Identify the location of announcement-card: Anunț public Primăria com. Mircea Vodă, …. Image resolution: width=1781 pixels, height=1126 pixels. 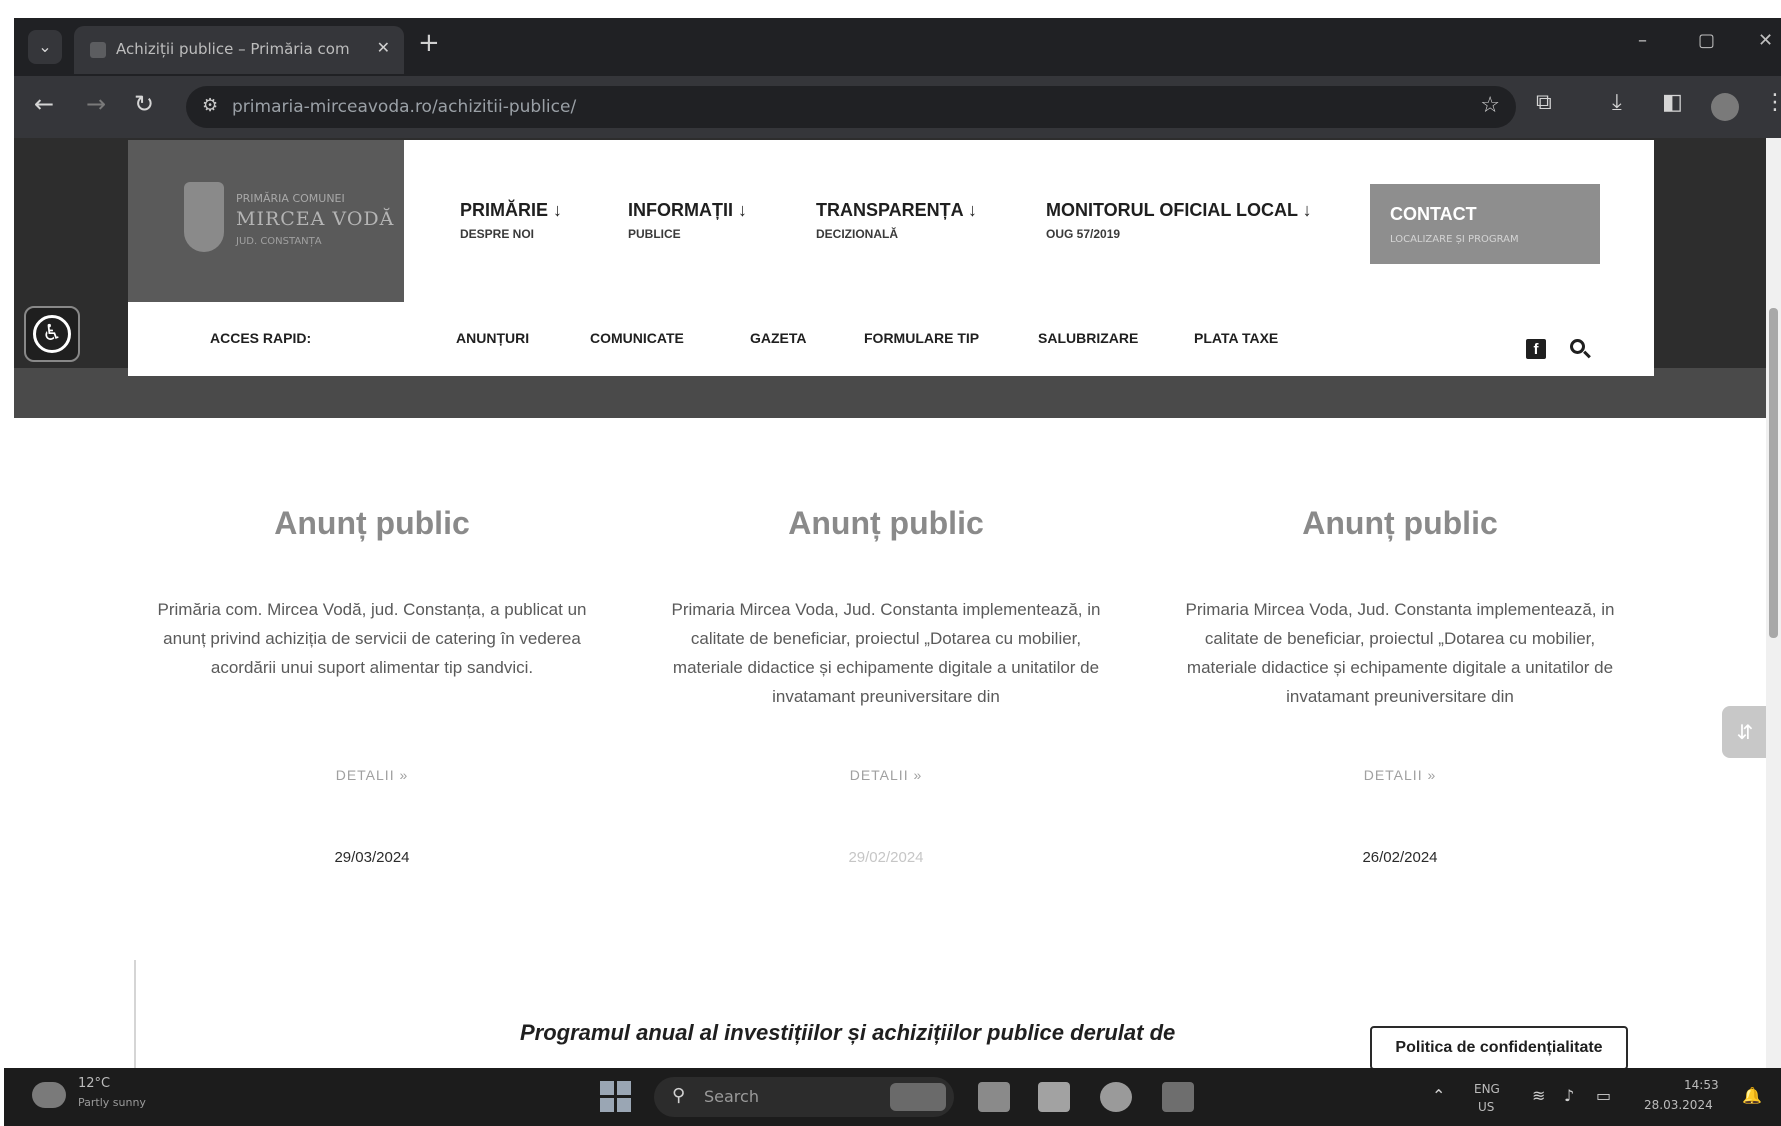
(372, 685).